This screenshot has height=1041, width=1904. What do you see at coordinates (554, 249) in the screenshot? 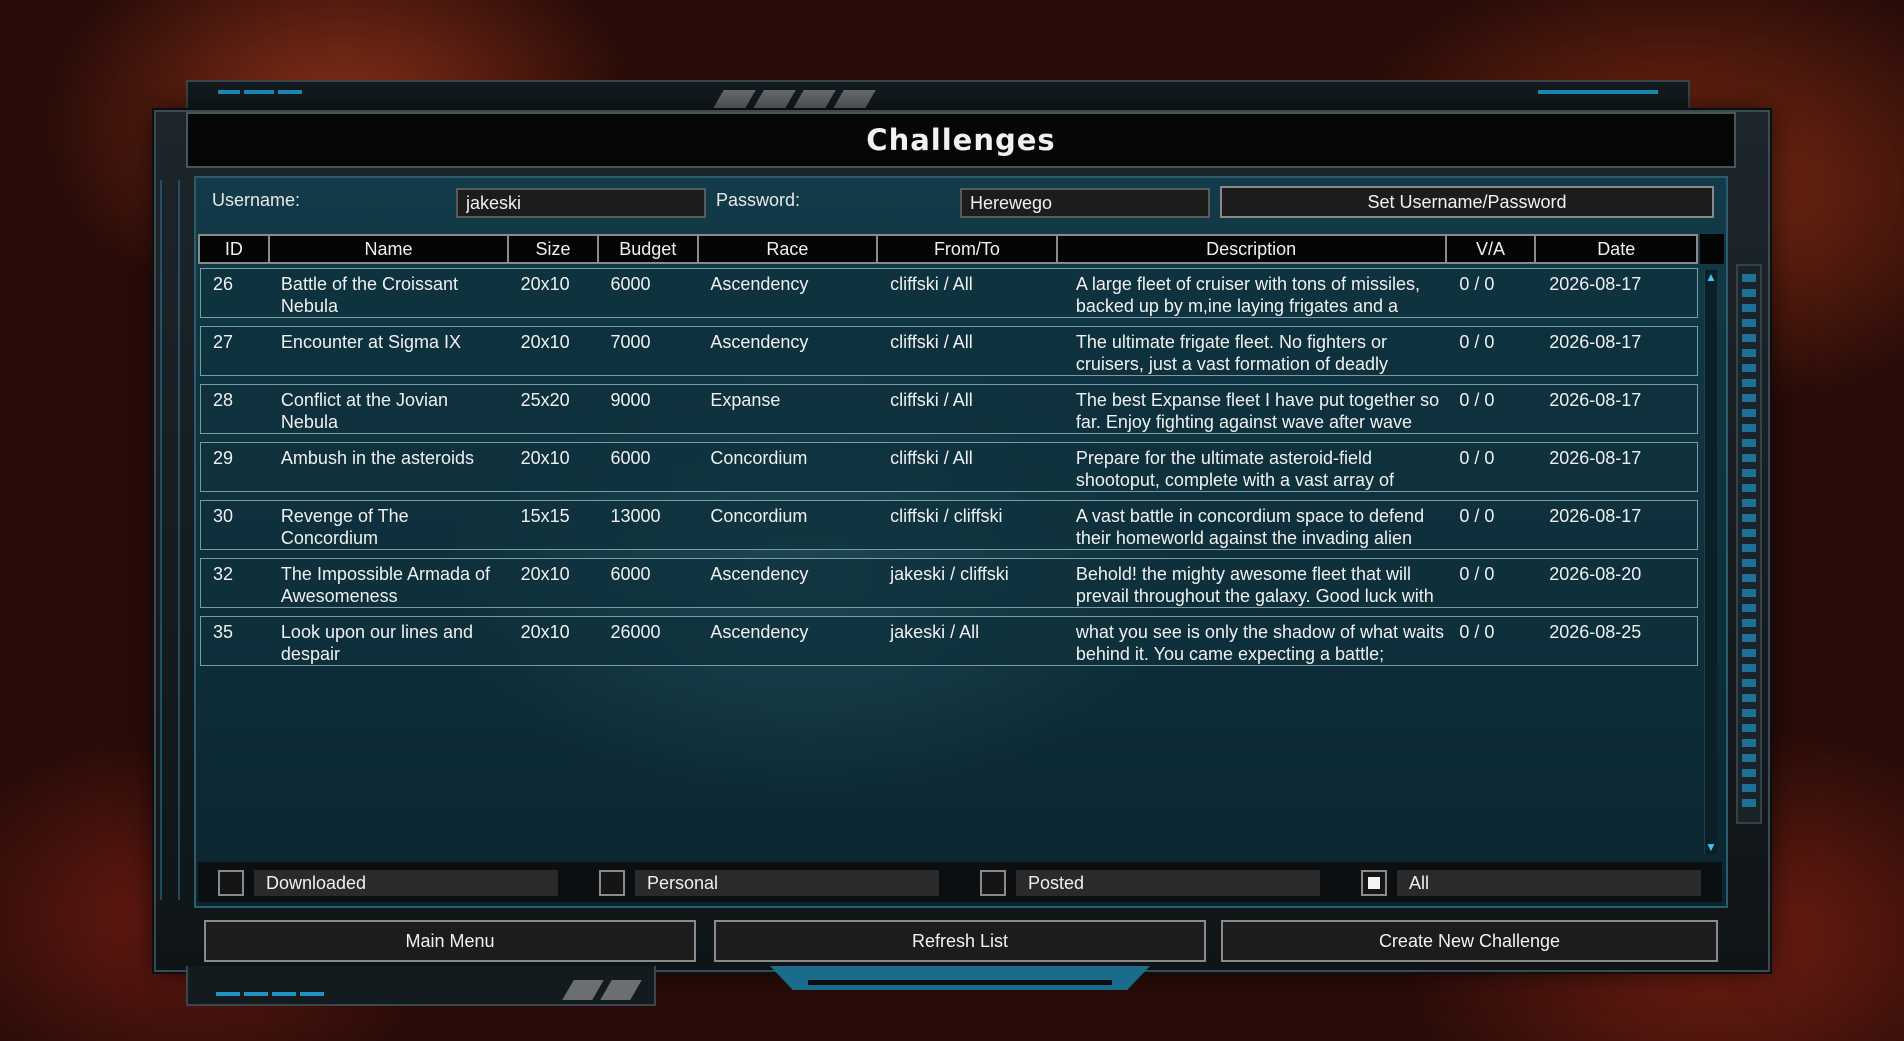
I see `column-header: Size` at bounding box center [554, 249].